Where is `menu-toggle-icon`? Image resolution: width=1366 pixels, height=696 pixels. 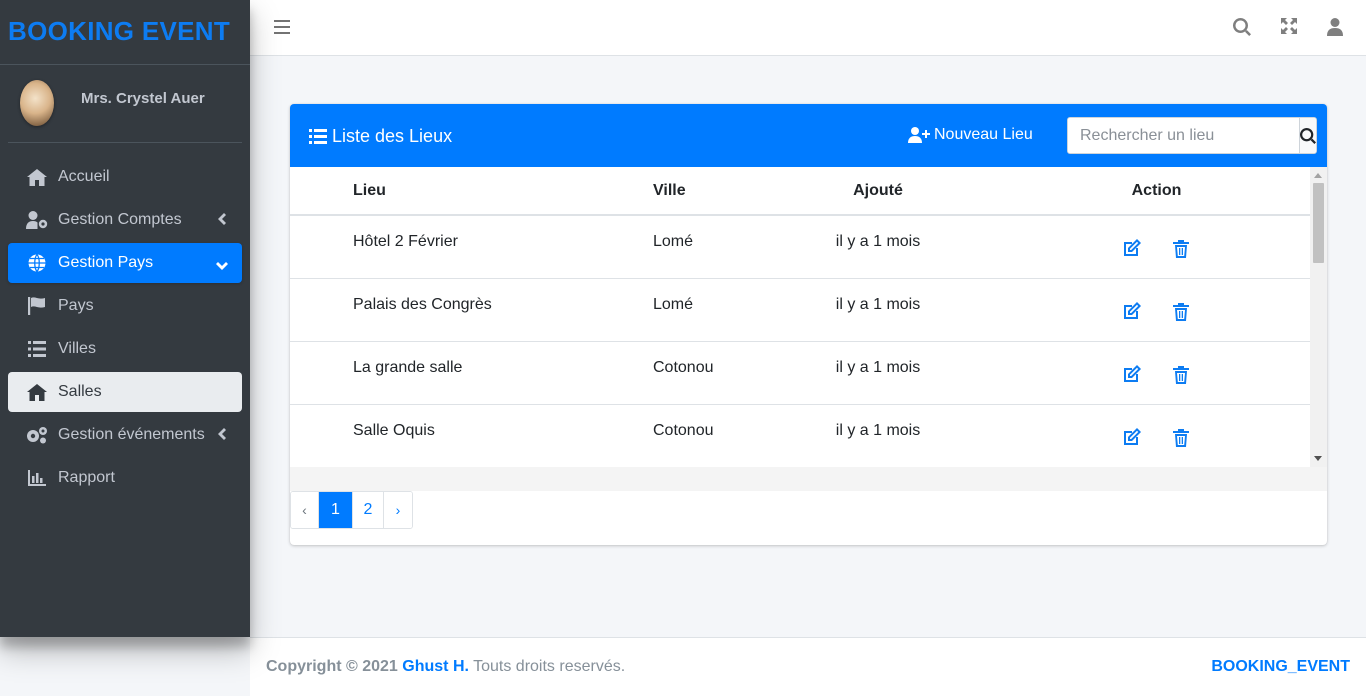 menu-toggle-icon is located at coordinates (282, 27).